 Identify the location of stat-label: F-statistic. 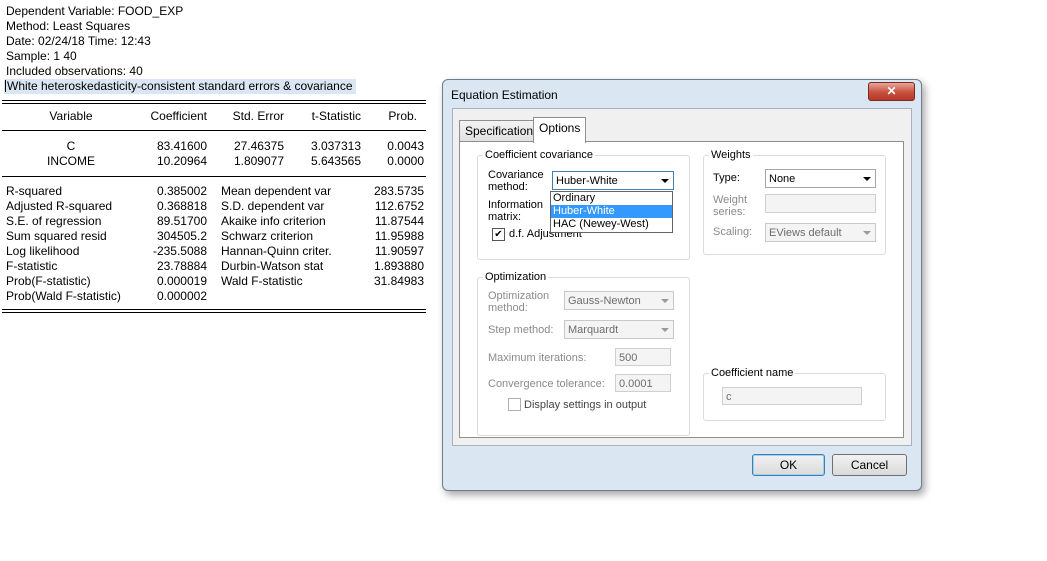
(32, 266).